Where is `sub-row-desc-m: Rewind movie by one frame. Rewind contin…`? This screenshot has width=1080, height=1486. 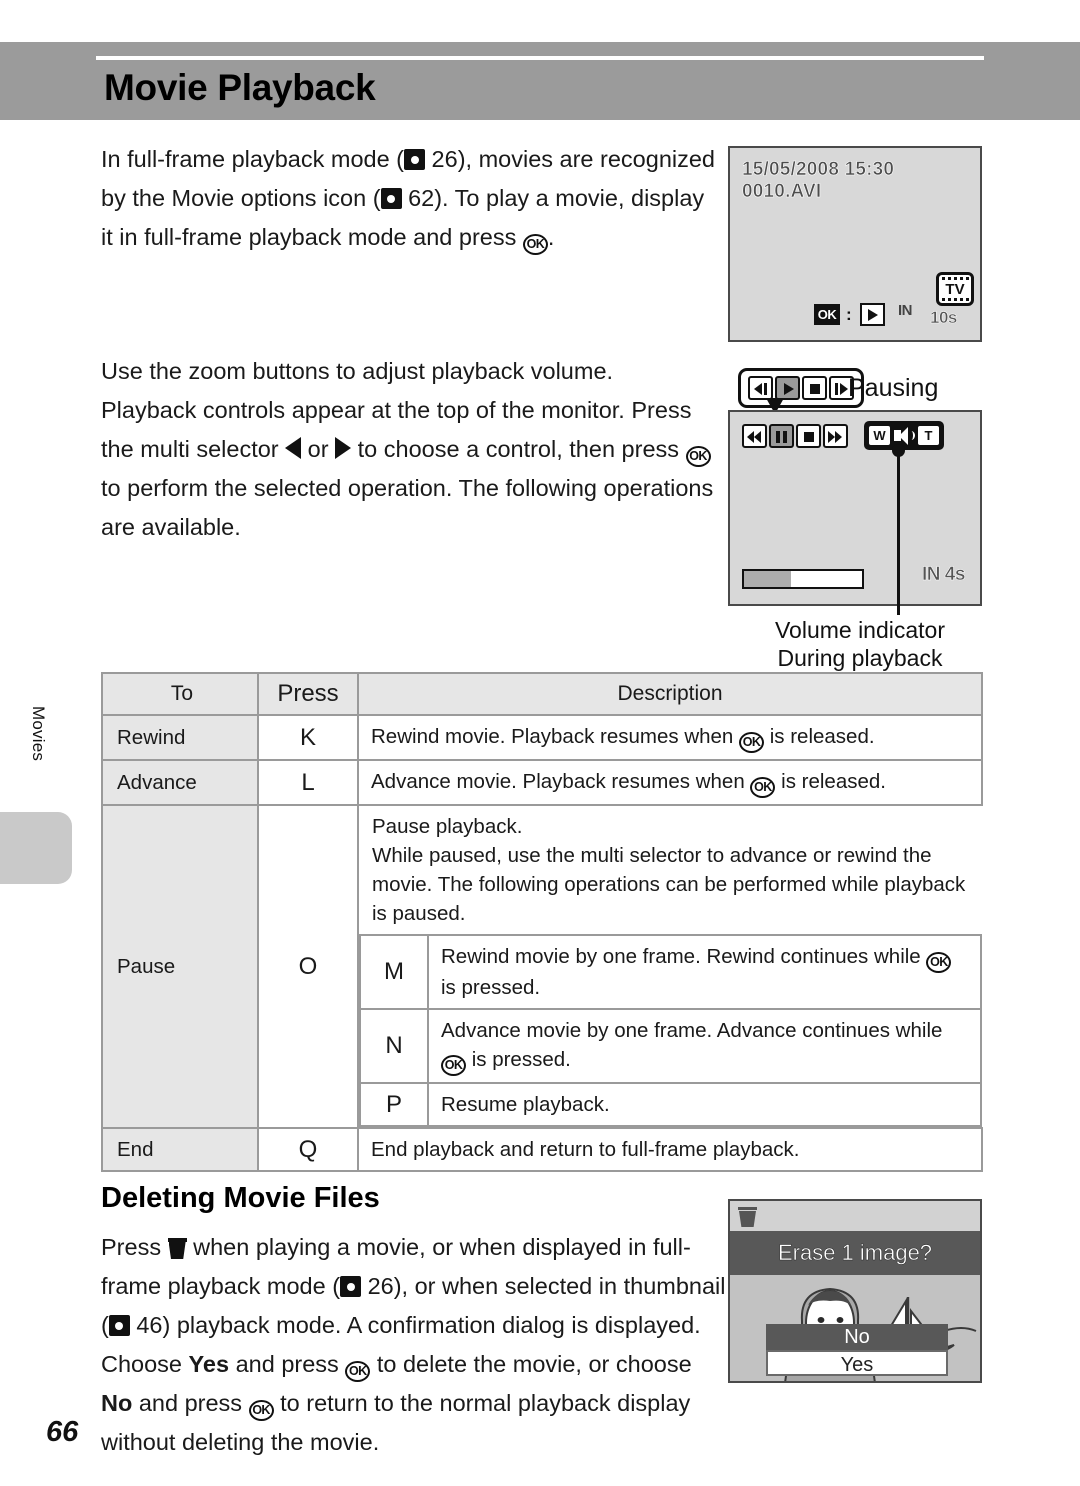
sub-row-desc-m: Rewind movie by one frame. Rewind contin… is located at coordinates (704, 972).